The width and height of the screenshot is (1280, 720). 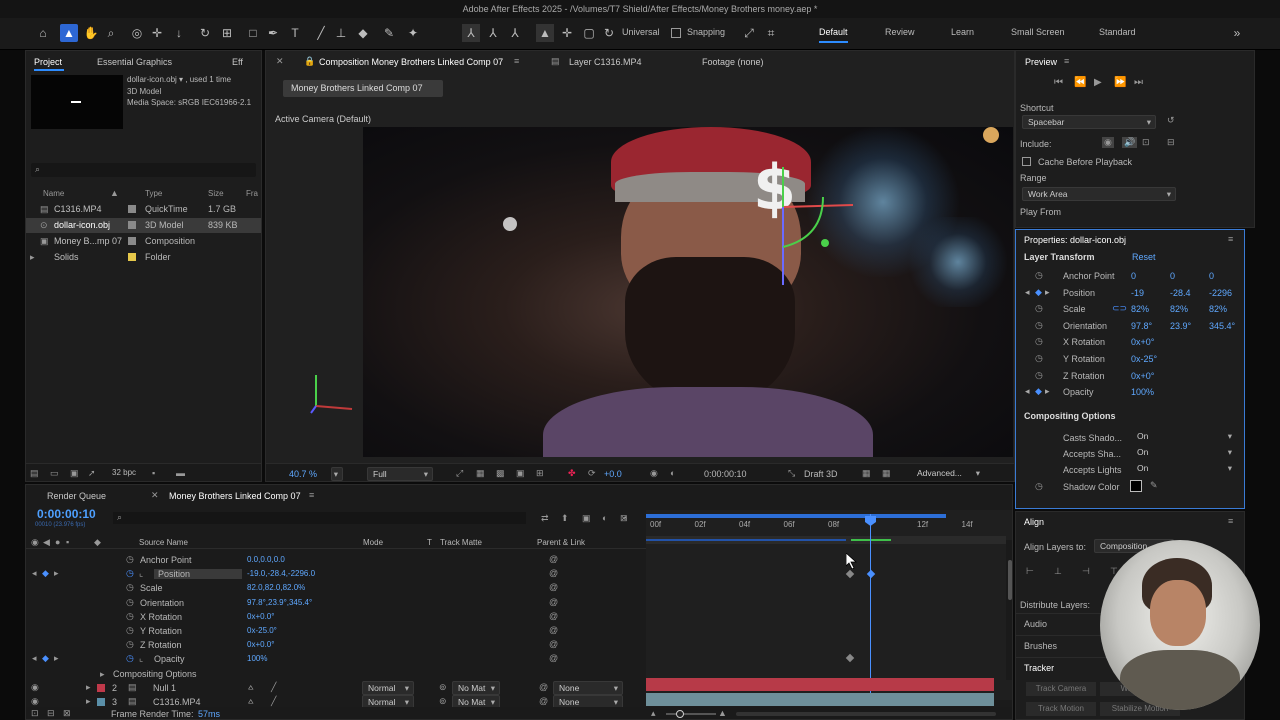 I want to click on value-y: 23.9°, so click(x=1180, y=326).